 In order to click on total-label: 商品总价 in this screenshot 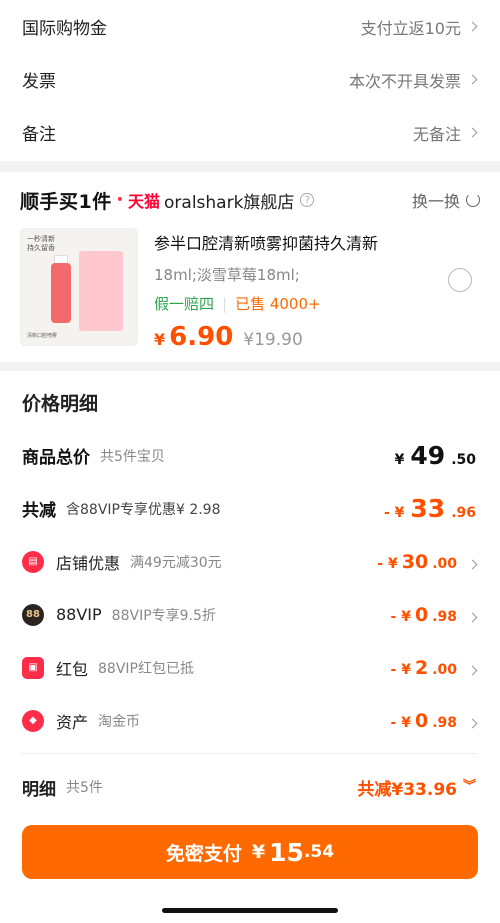, I will do `click(56, 458)`.